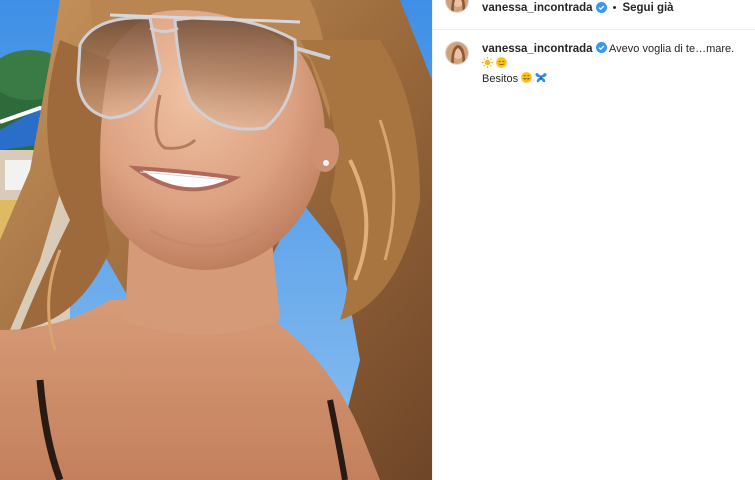 The image size is (755, 480). I want to click on butterfly-emoji-icon, so click(541, 77).